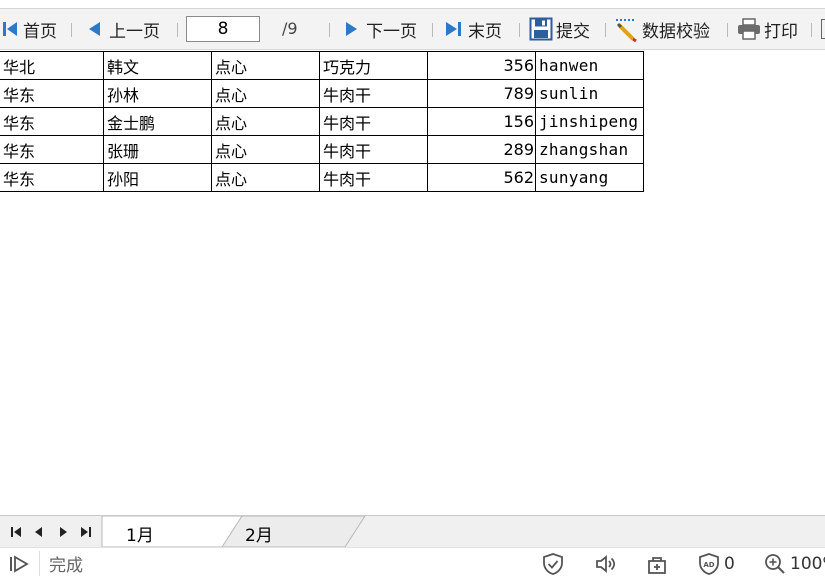 The height and width of the screenshot is (579, 825). I want to click on sound-button, so click(605, 563).